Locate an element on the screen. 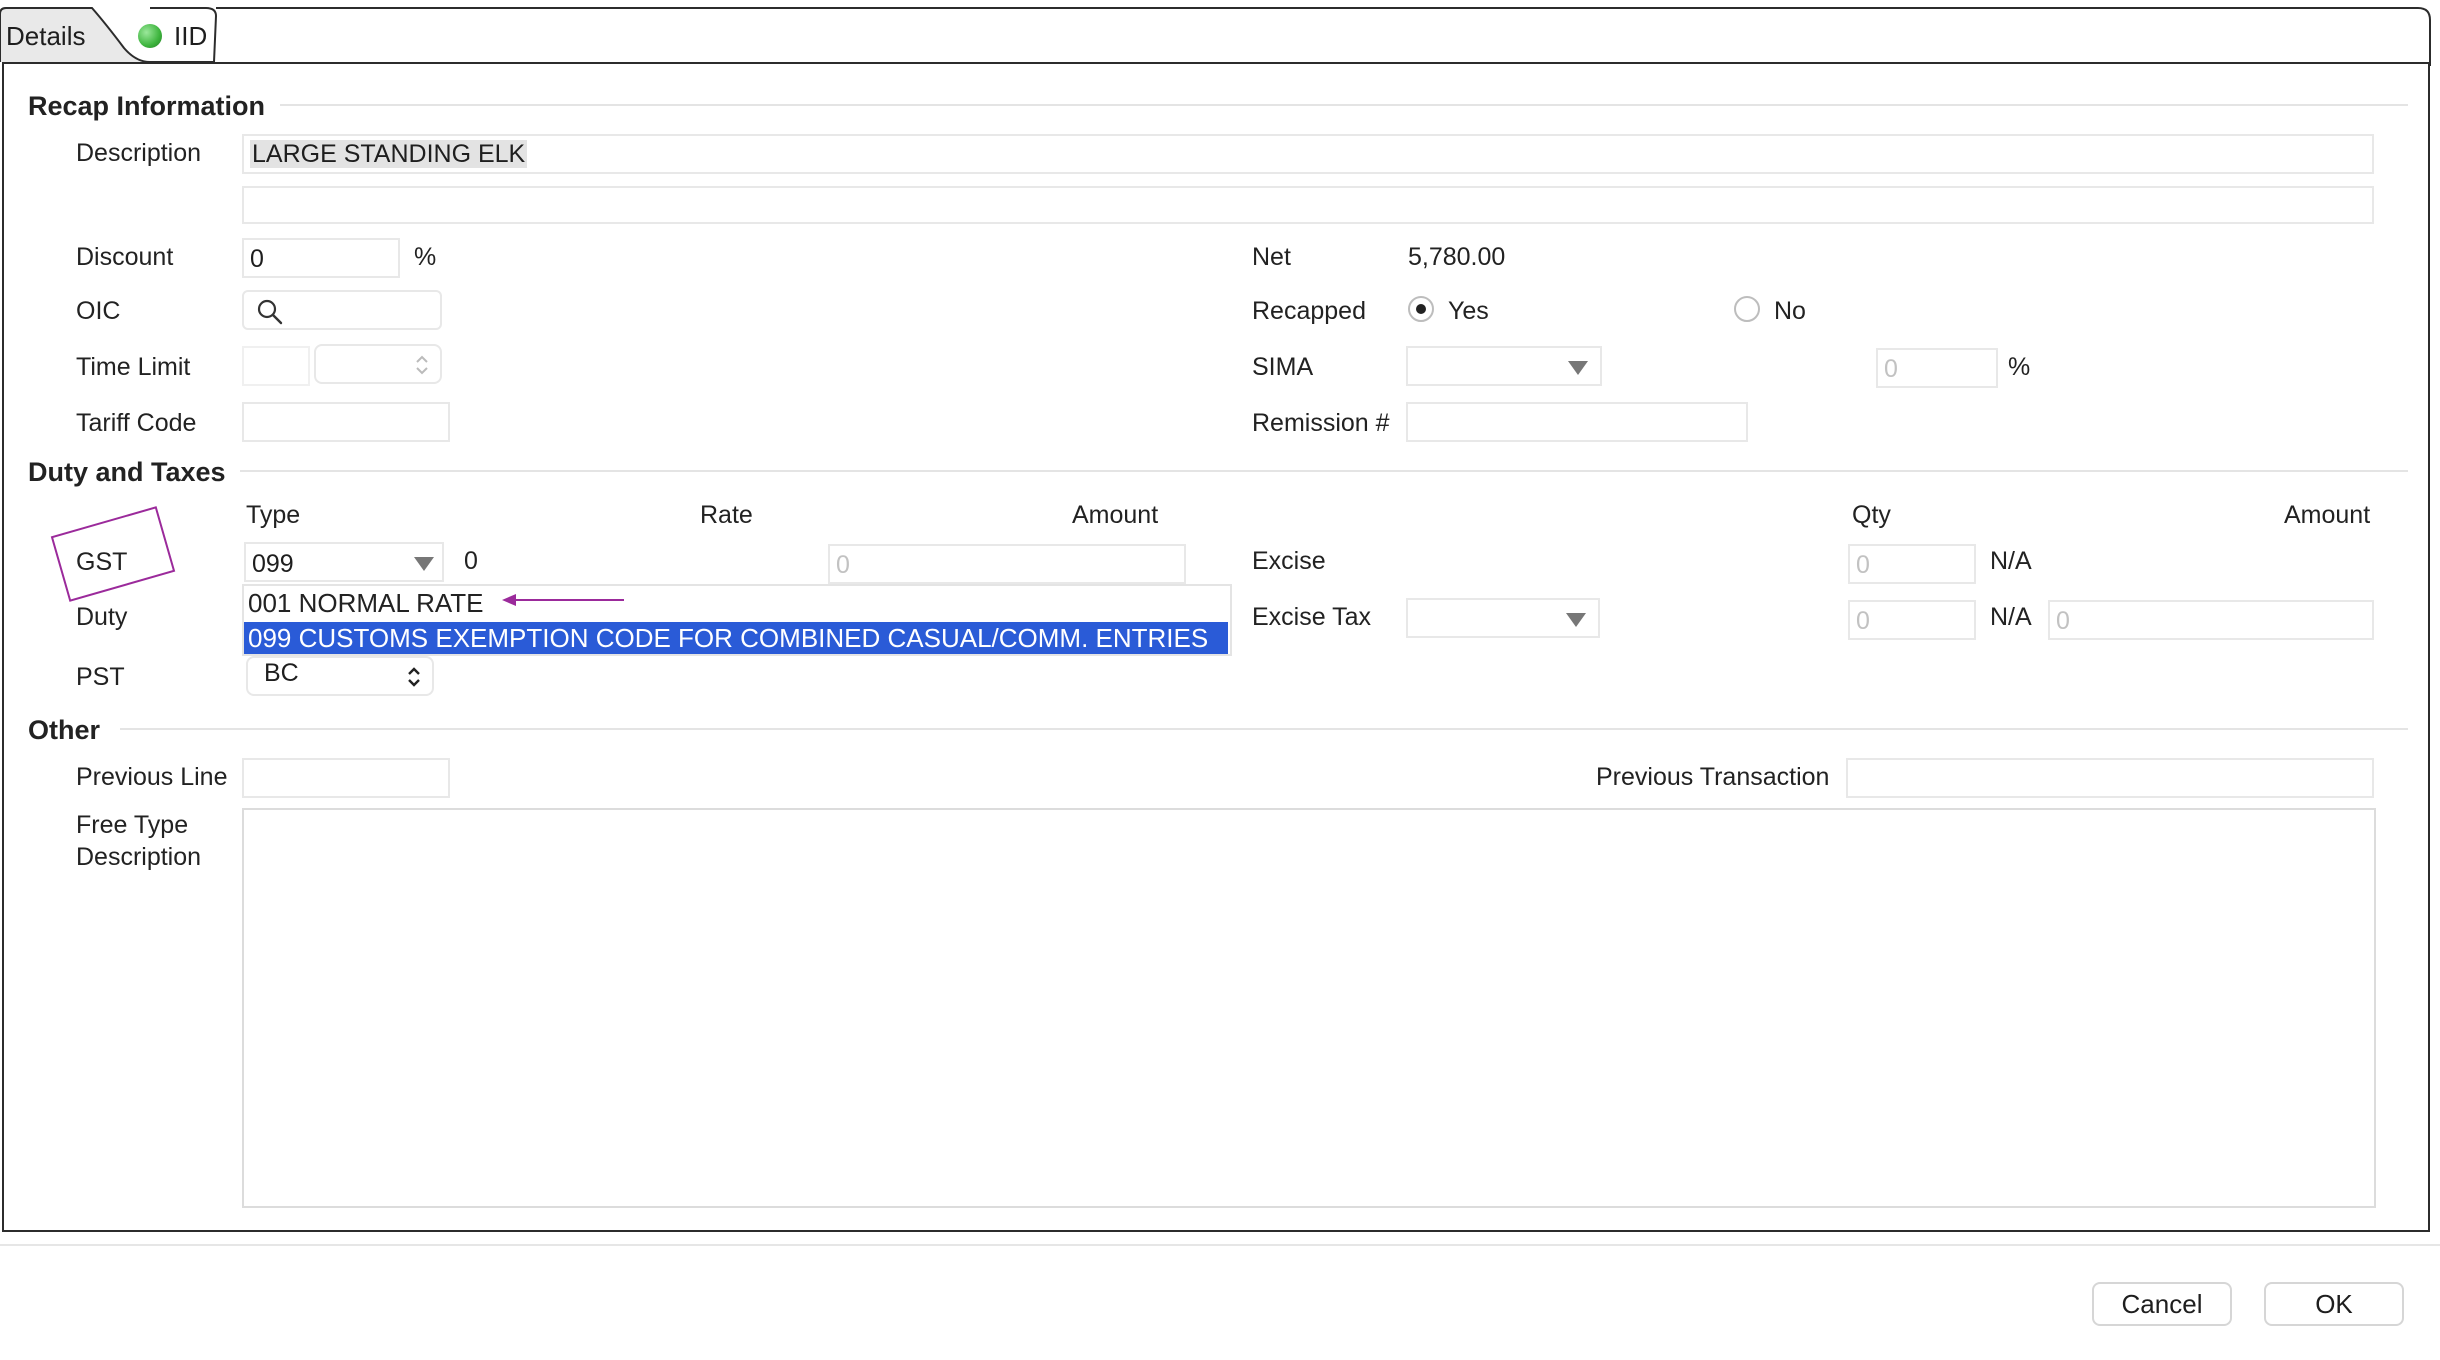 The height and width of the screenshot is (1360, 2440). col-amount-header: Amount is located at coordinates (1115, 515).